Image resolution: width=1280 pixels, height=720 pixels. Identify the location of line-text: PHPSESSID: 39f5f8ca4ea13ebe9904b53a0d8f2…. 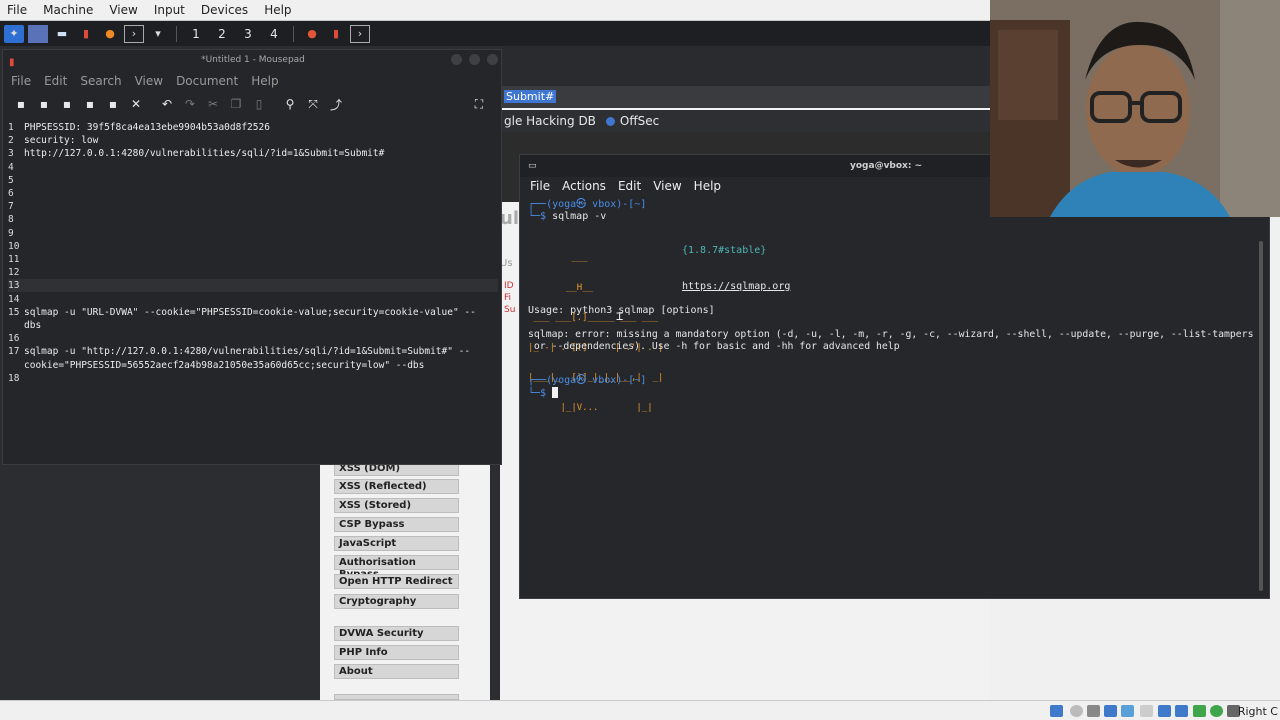
(147, 127).